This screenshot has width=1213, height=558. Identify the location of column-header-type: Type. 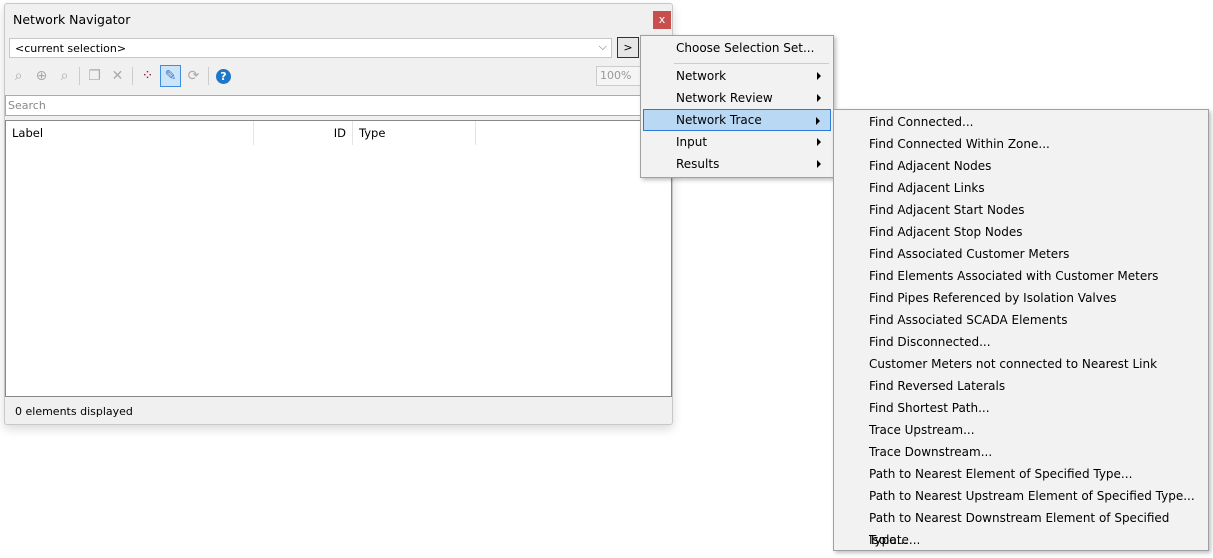
(414, 133).